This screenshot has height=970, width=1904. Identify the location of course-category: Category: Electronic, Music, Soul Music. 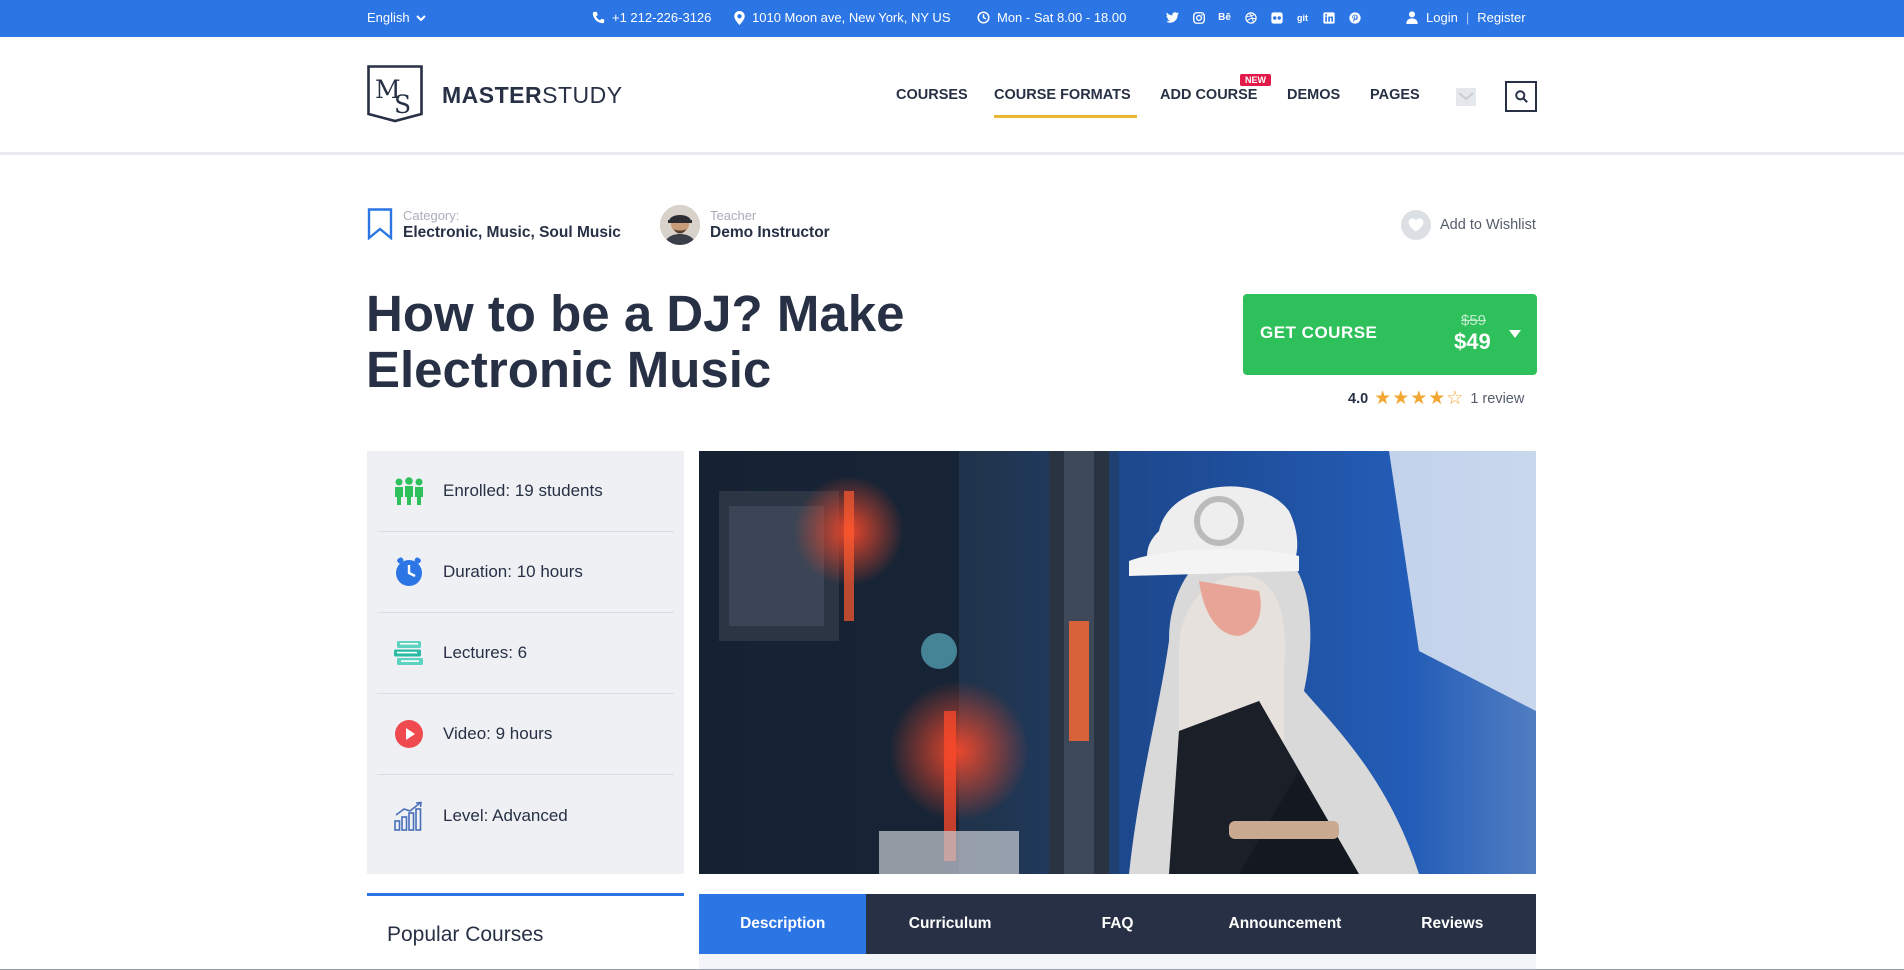
(494, 225).